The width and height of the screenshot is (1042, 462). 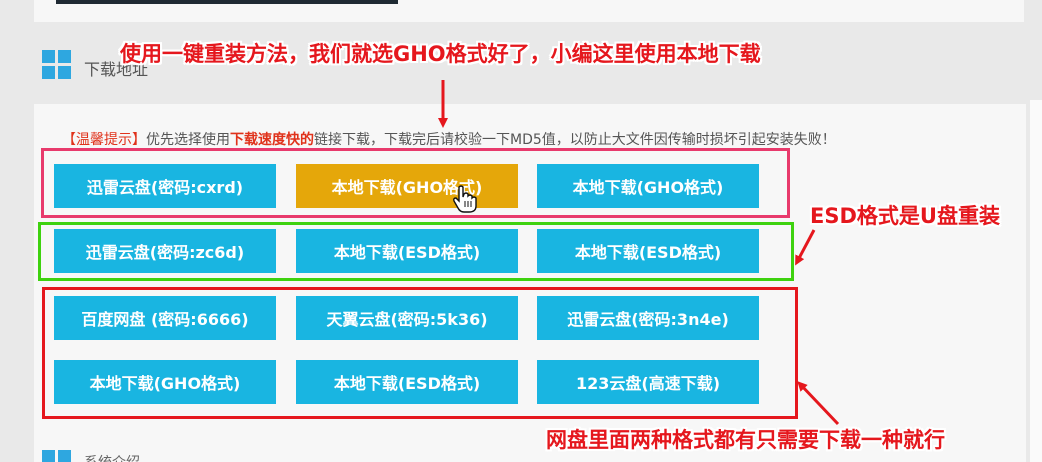 I want to click on next-section-title: 系统介绍, so click(x=112, y=457).